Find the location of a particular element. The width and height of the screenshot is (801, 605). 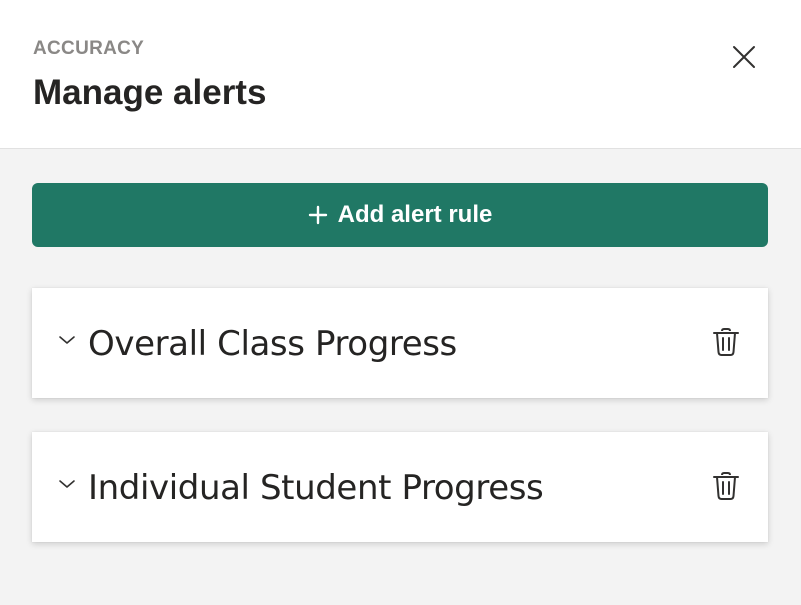

add-alert-rule-label: Add alert rule is located at coordinates (415, 214).